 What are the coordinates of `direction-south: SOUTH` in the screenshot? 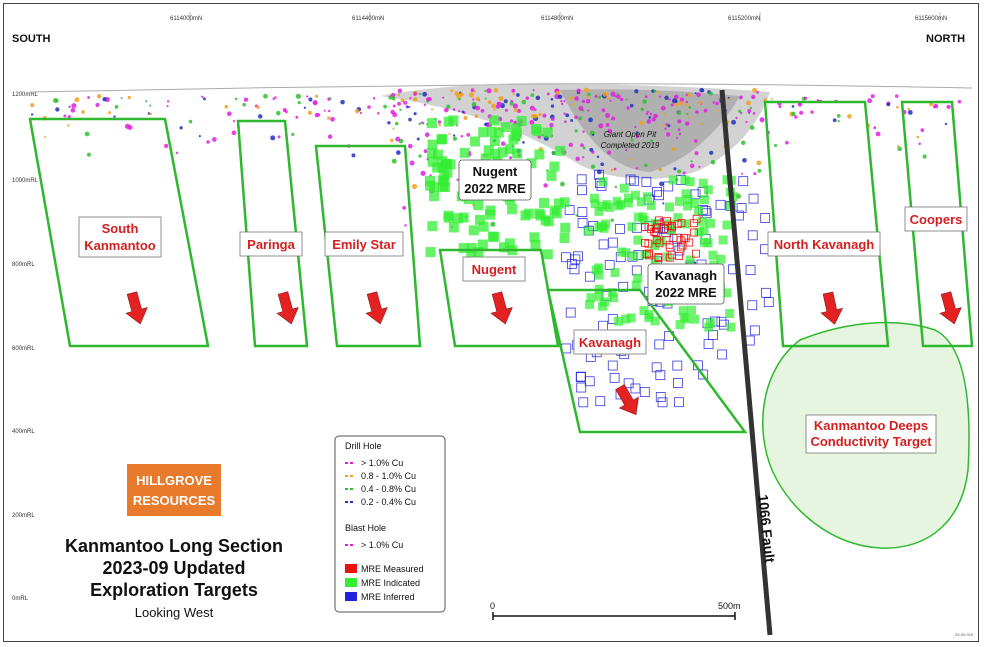 It's located at (31, 39).